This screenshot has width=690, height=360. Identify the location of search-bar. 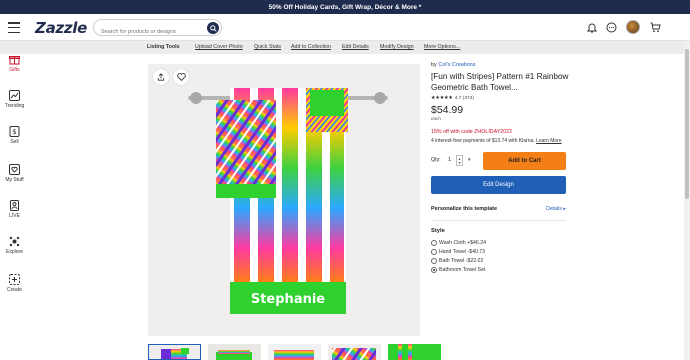
(157, 29).